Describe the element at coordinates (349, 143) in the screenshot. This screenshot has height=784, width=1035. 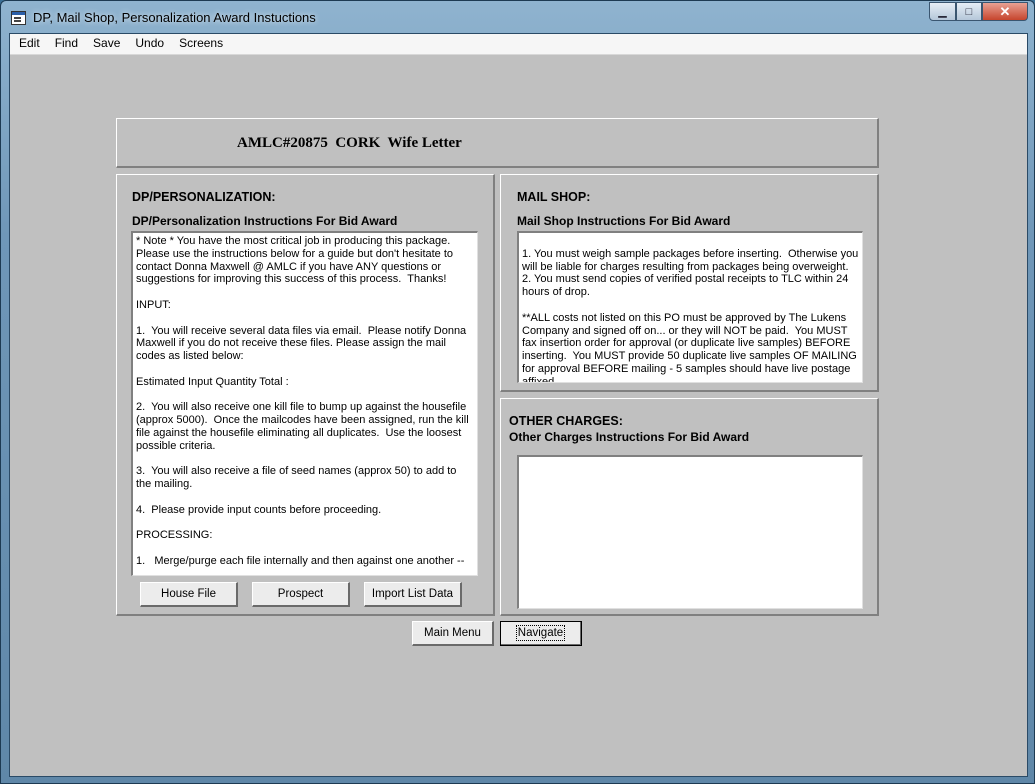
I see `page-title: AMLC#20875 CORK Wife Letter` at that location.